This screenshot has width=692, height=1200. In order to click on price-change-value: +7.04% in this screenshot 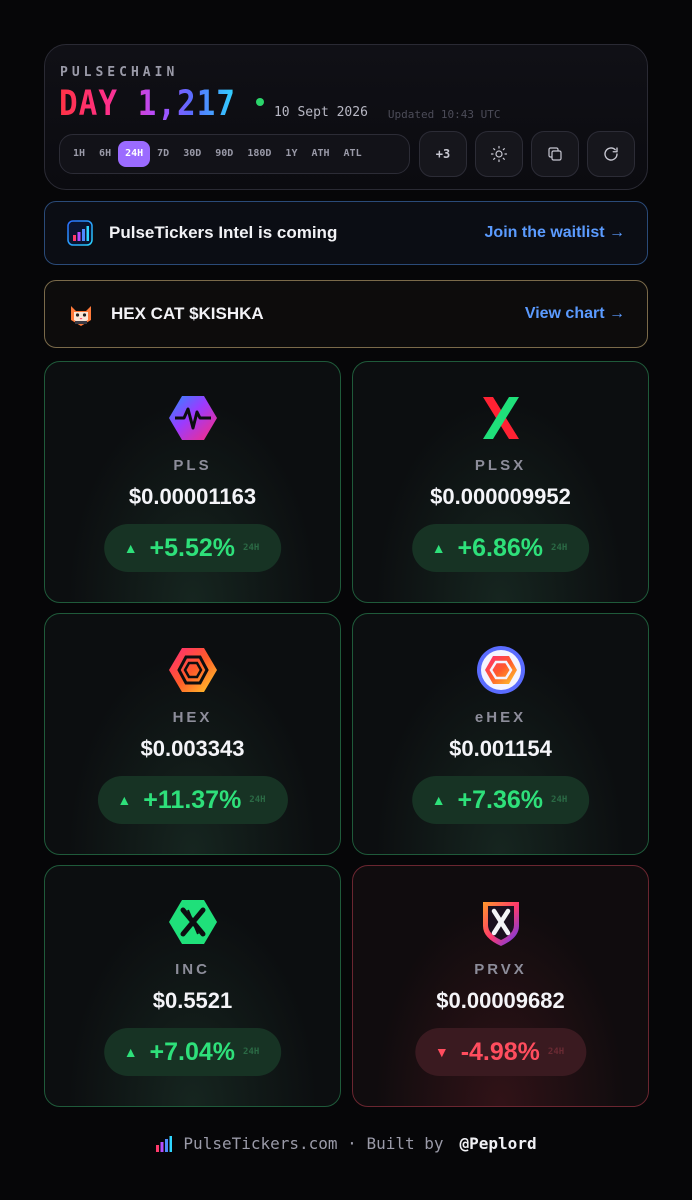, I will do `click(192, 1051)`.